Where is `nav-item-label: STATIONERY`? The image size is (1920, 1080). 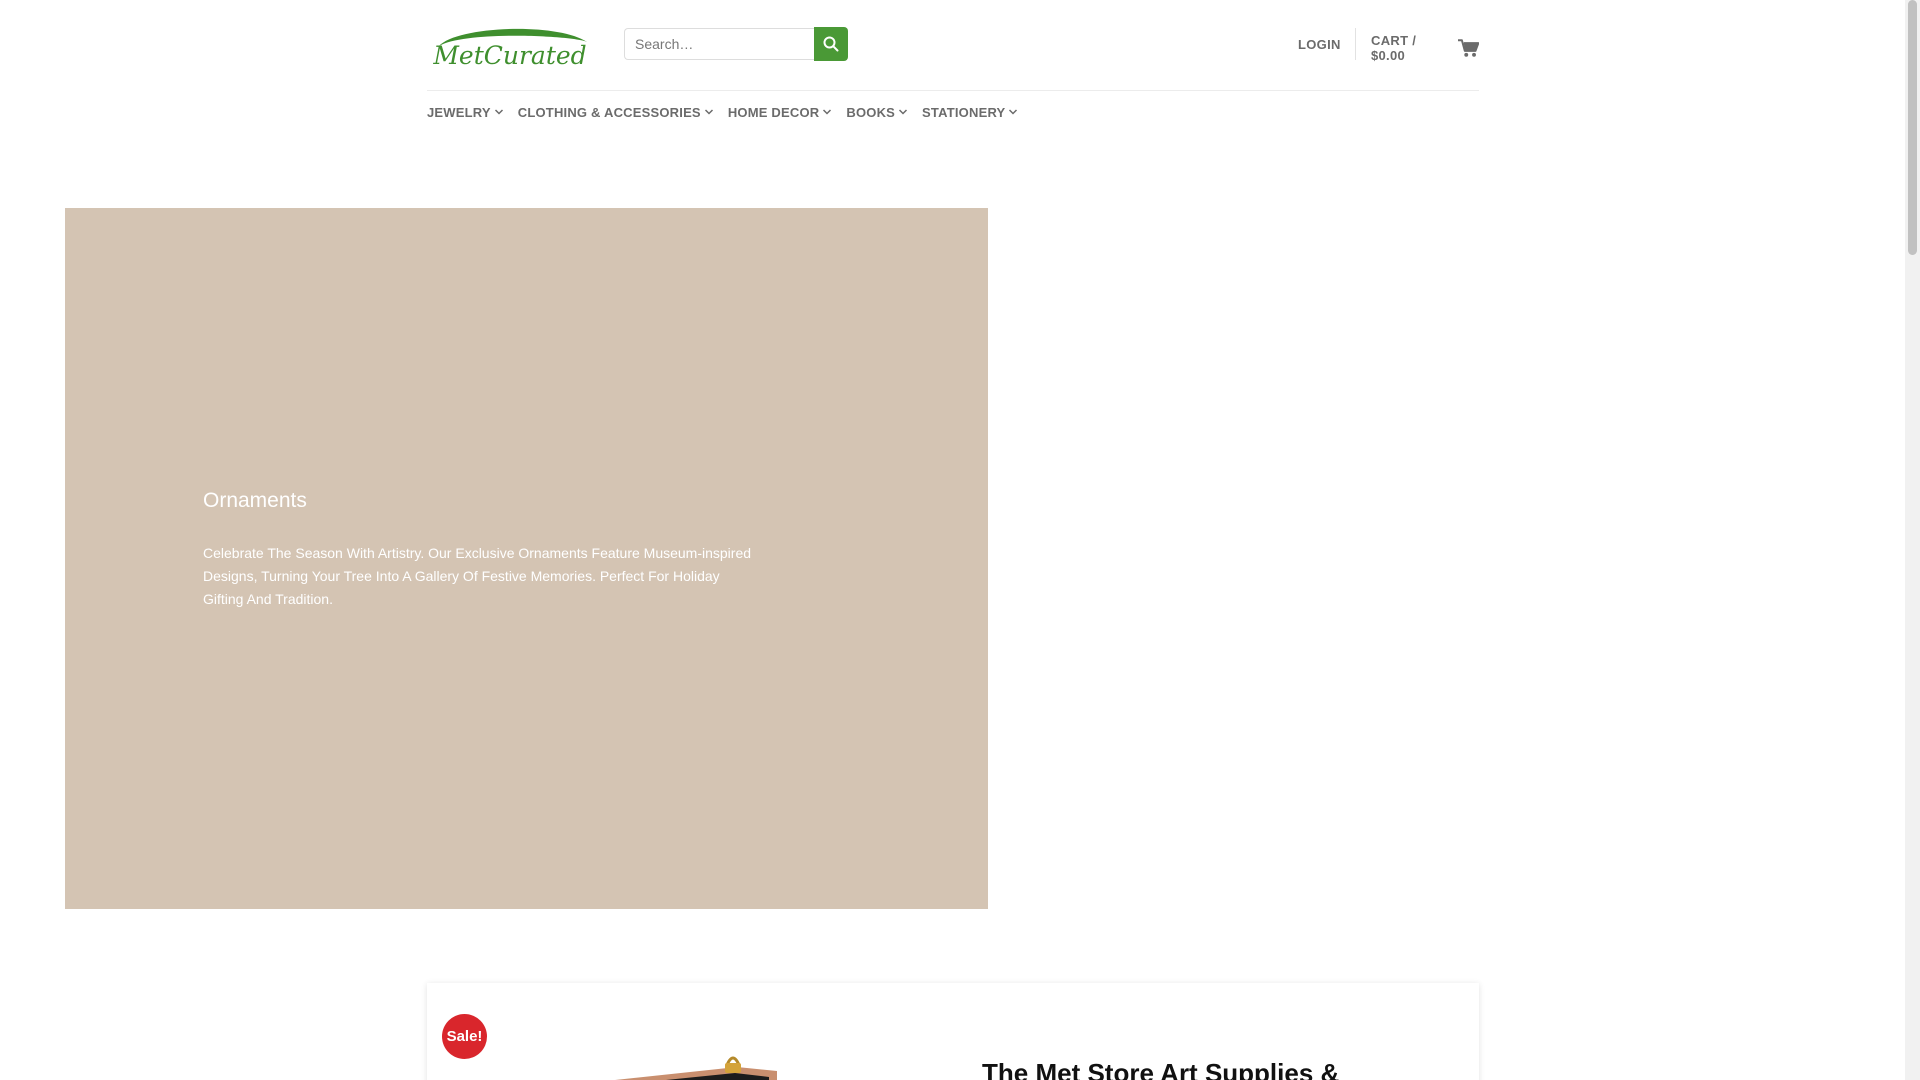 nav-item-label: STATIONERY is located at coordinates (964, 112).